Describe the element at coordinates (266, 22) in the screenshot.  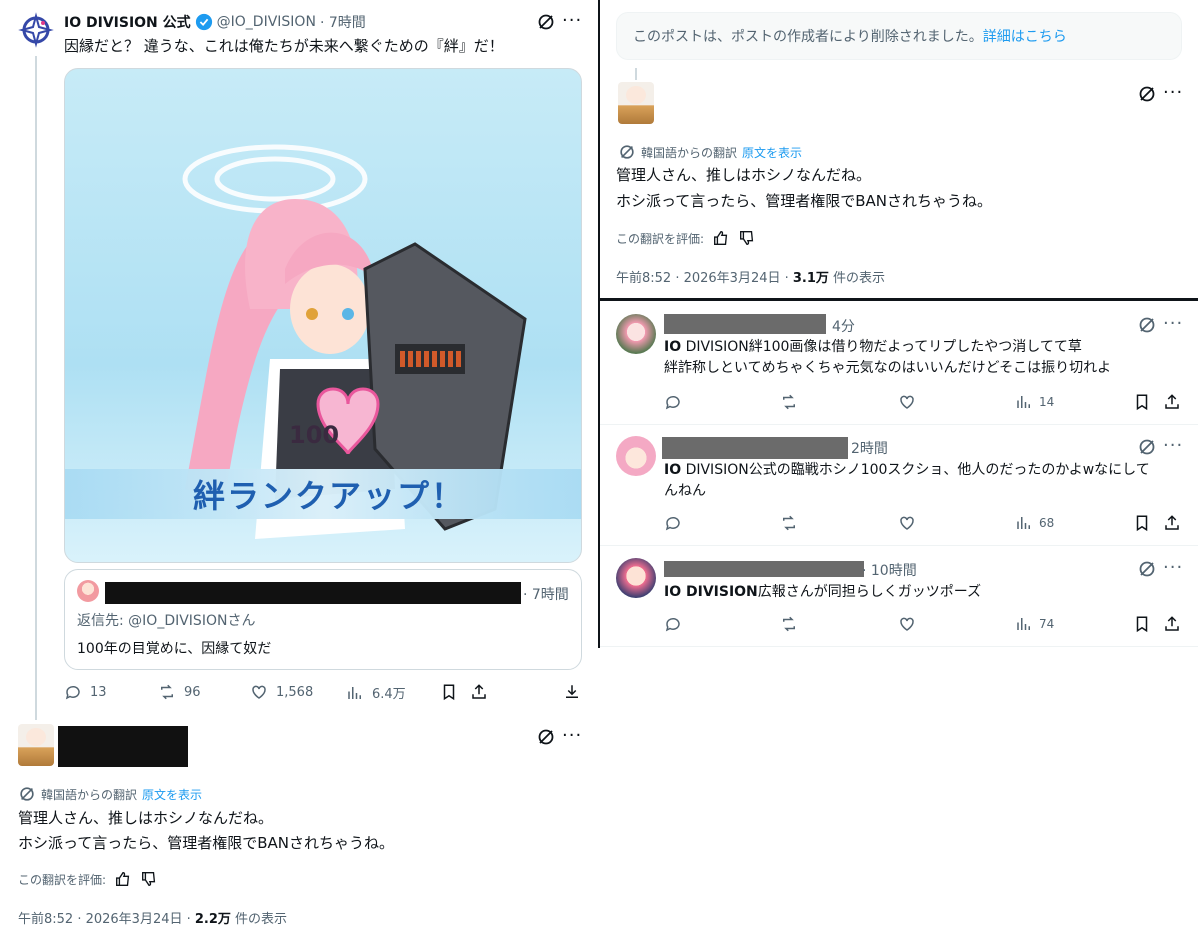
I see `handle: @IO_DIVISION` at that location.